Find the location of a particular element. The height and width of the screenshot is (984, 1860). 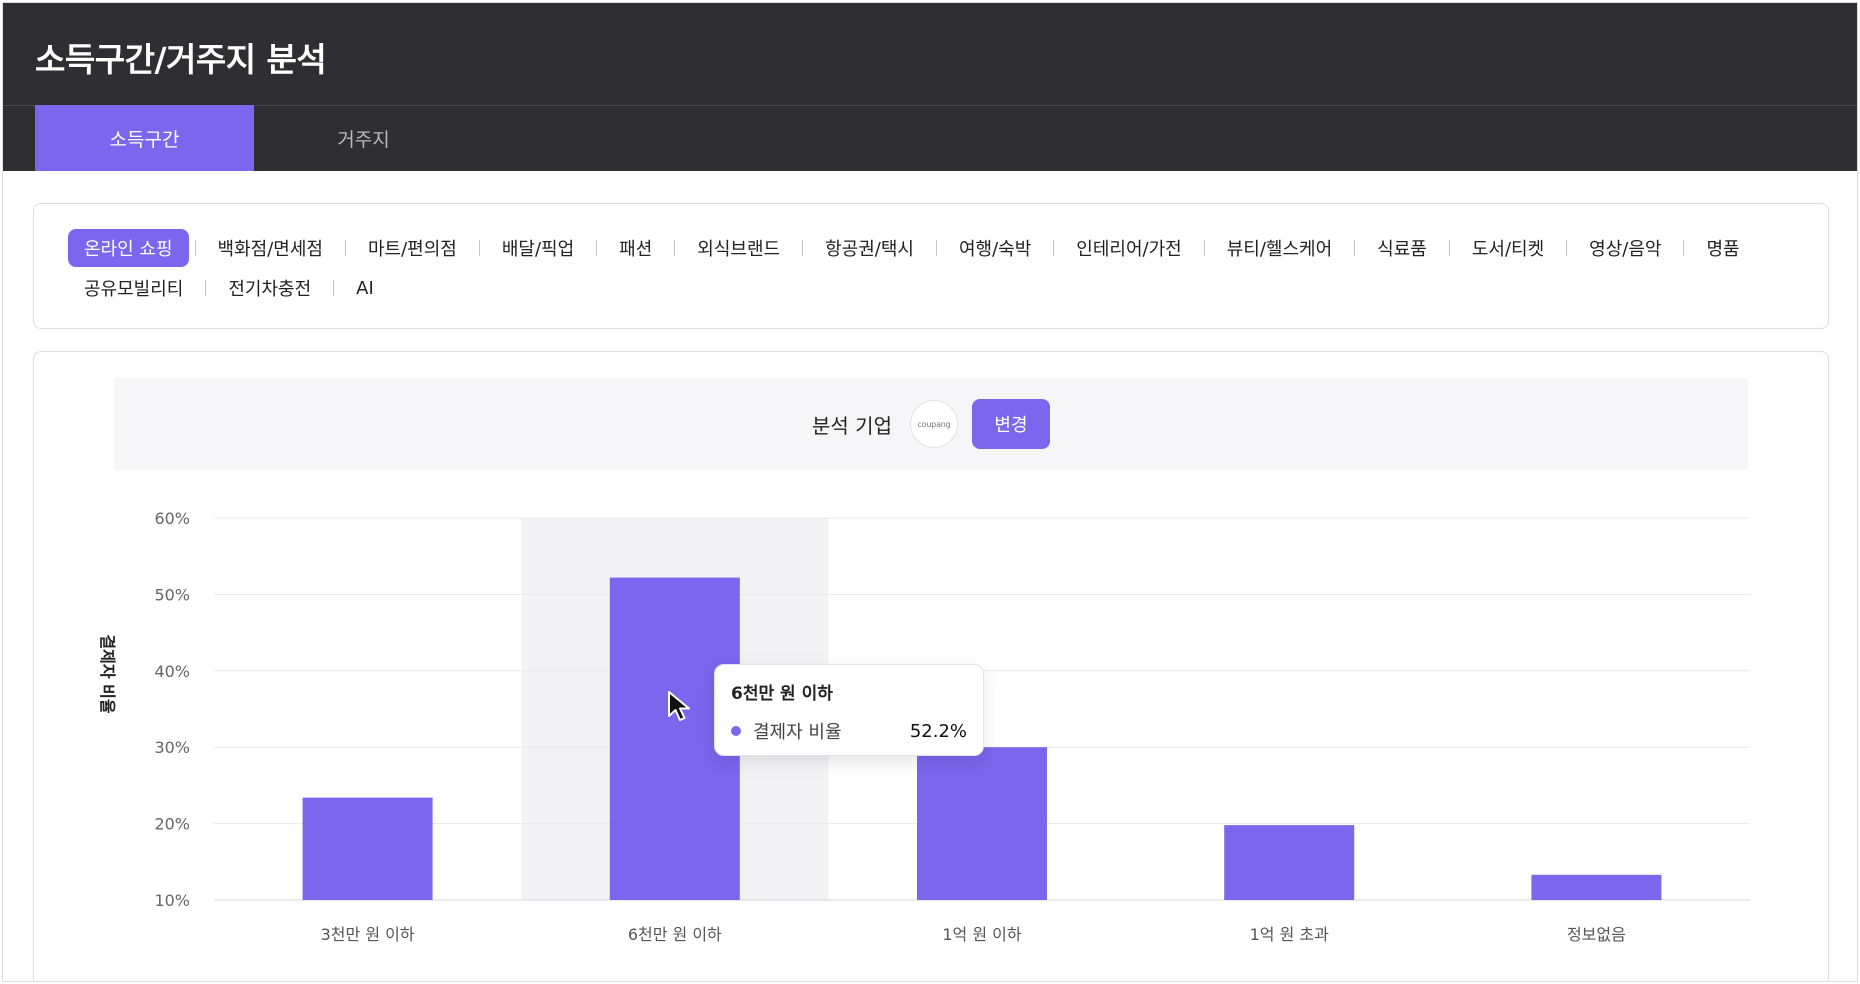

x-tick-label: 1억 원 초과 is located at coordinates (1290, 934).